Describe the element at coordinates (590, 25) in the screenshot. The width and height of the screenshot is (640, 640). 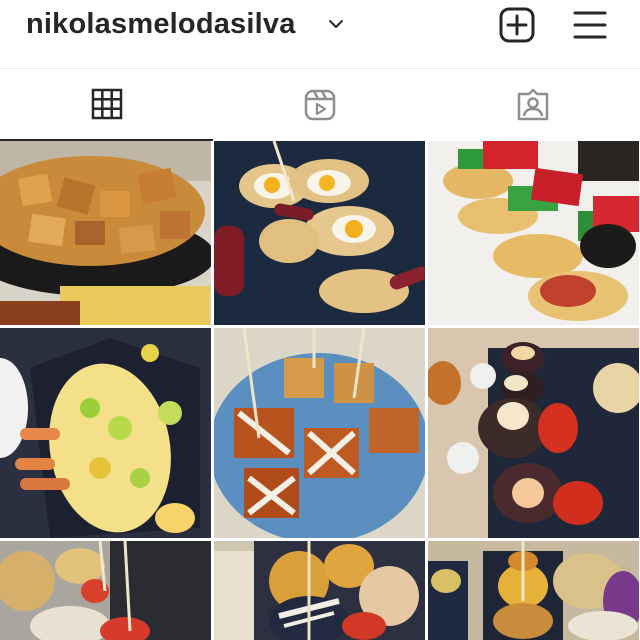
I see `hamburger-menu-icon` at that location.